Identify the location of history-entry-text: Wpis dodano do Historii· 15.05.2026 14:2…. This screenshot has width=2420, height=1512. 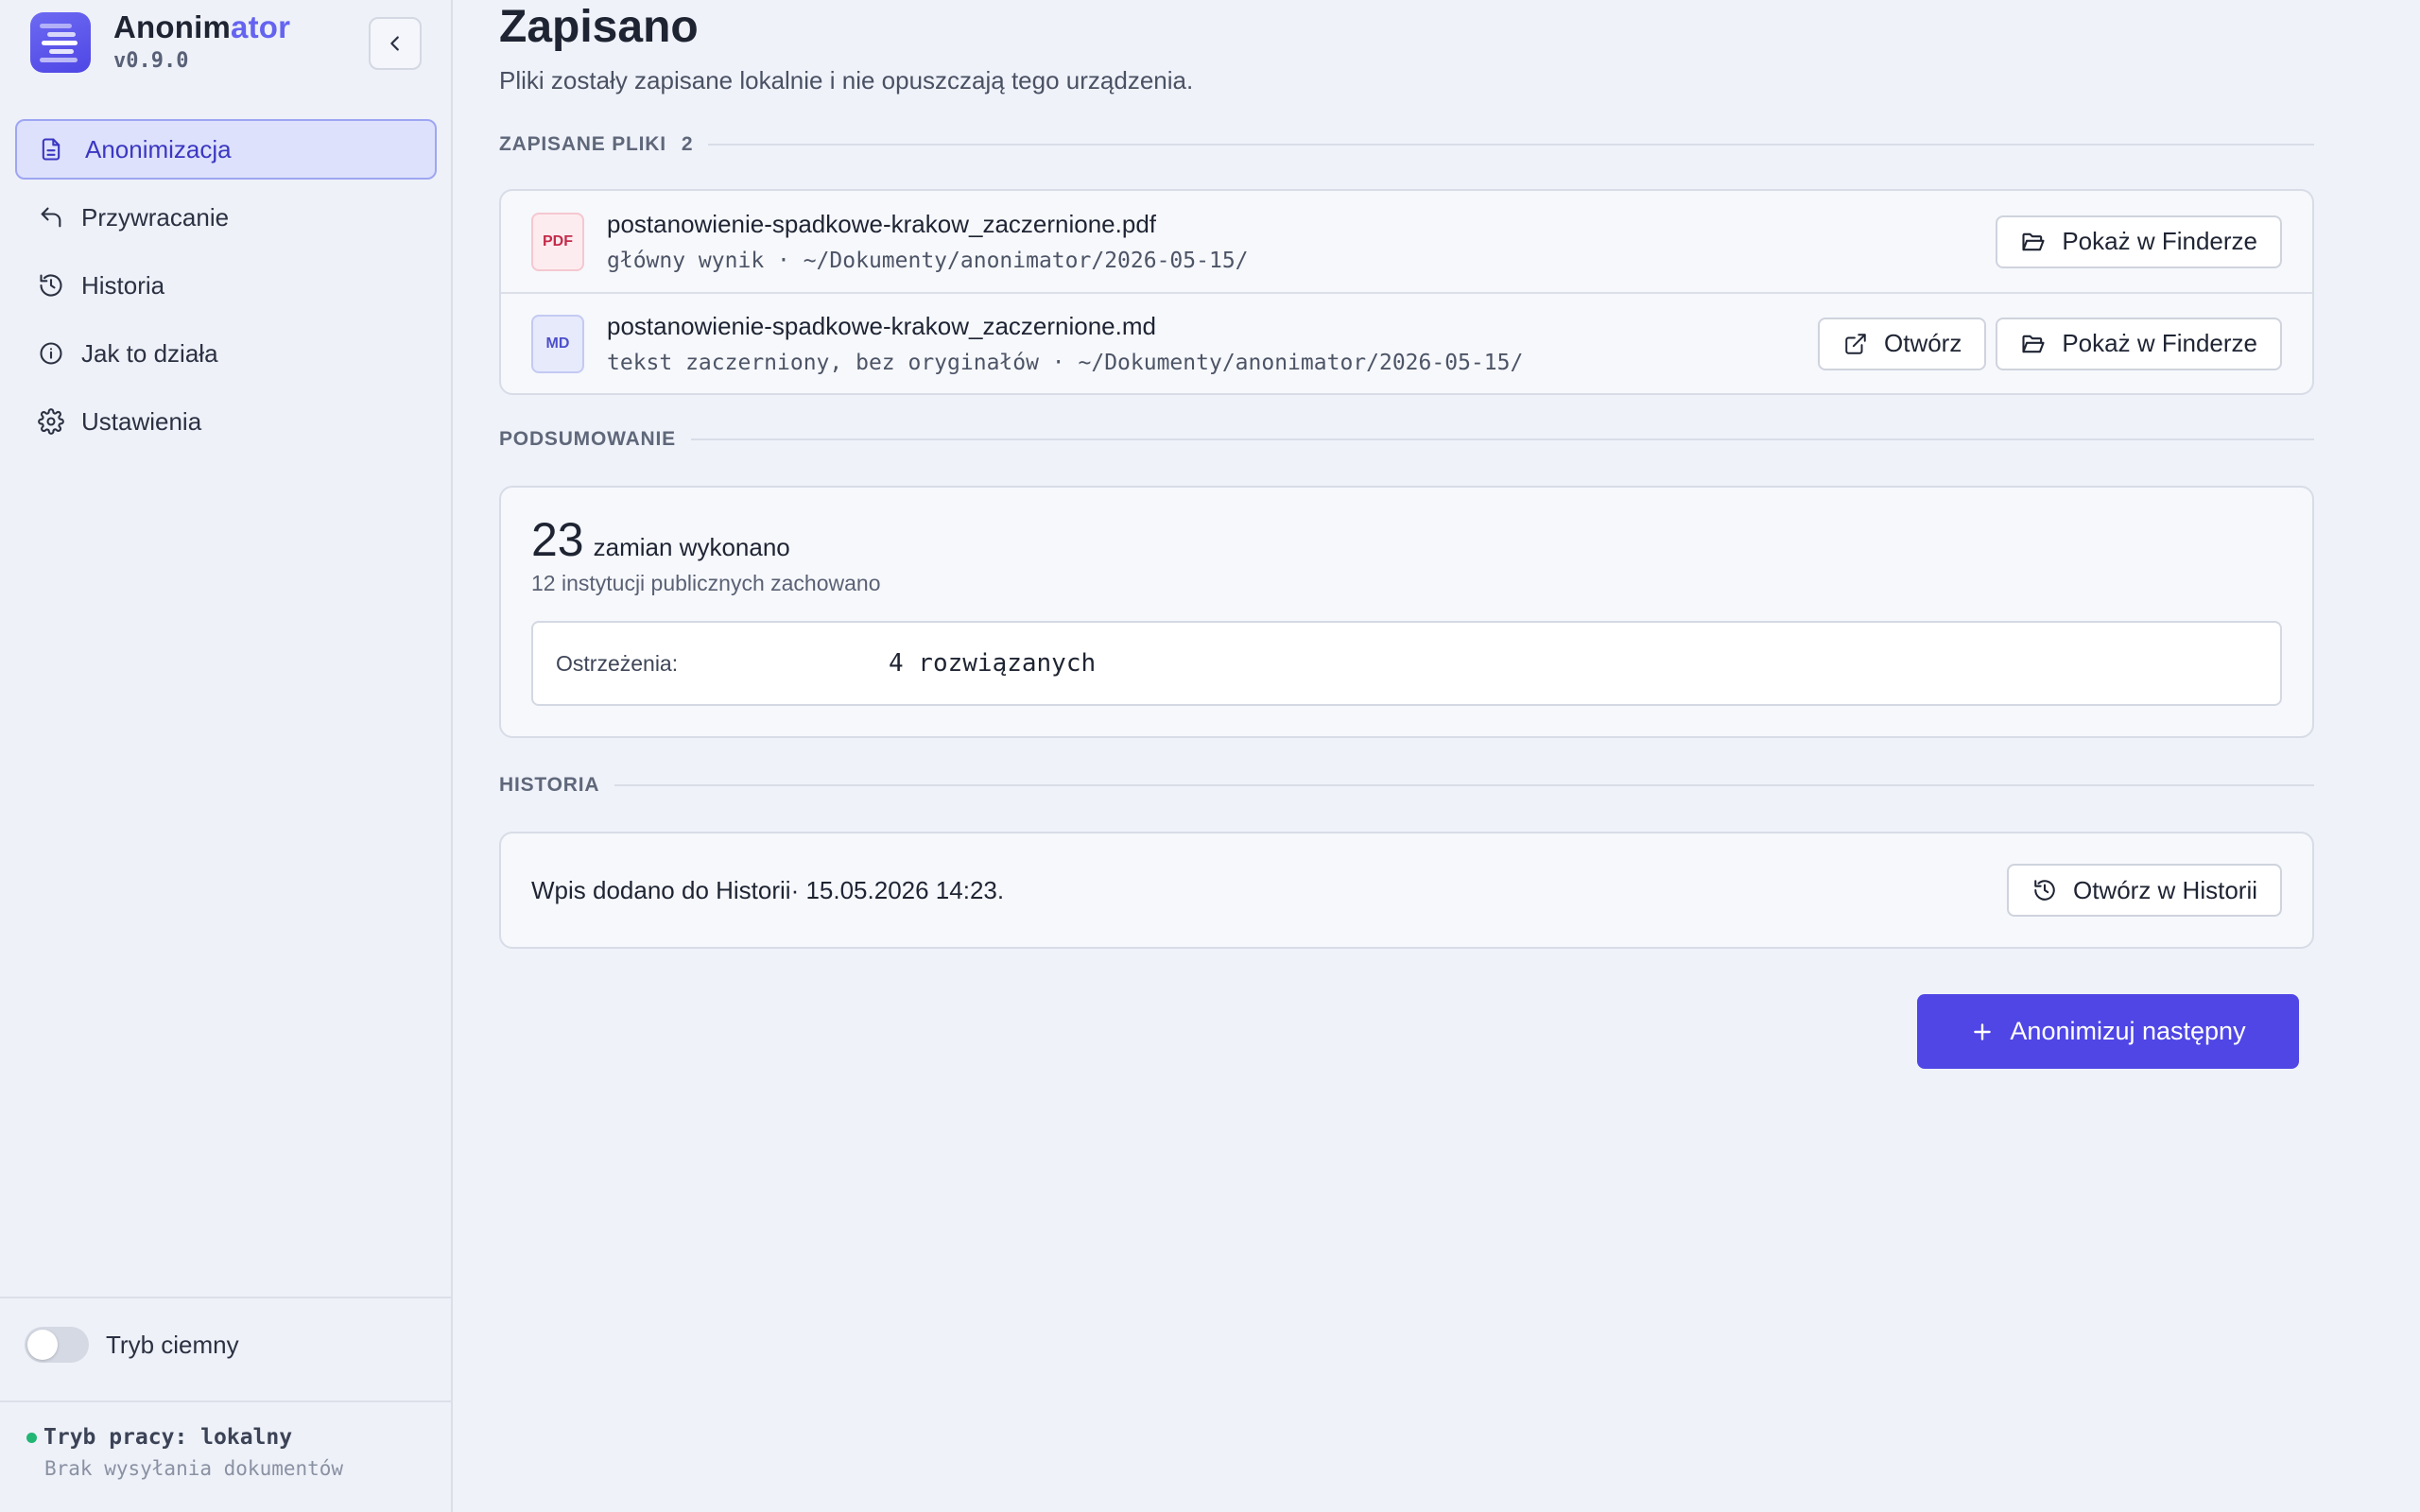
(768, 889).